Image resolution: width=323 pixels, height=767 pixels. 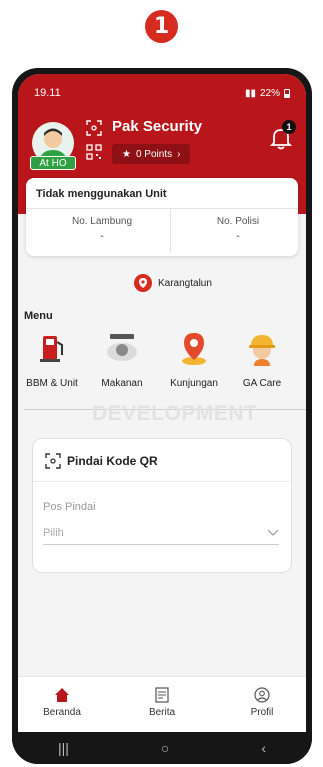 I want to click on polisi-field: No. Polisi -, so click(x=238, y=229).